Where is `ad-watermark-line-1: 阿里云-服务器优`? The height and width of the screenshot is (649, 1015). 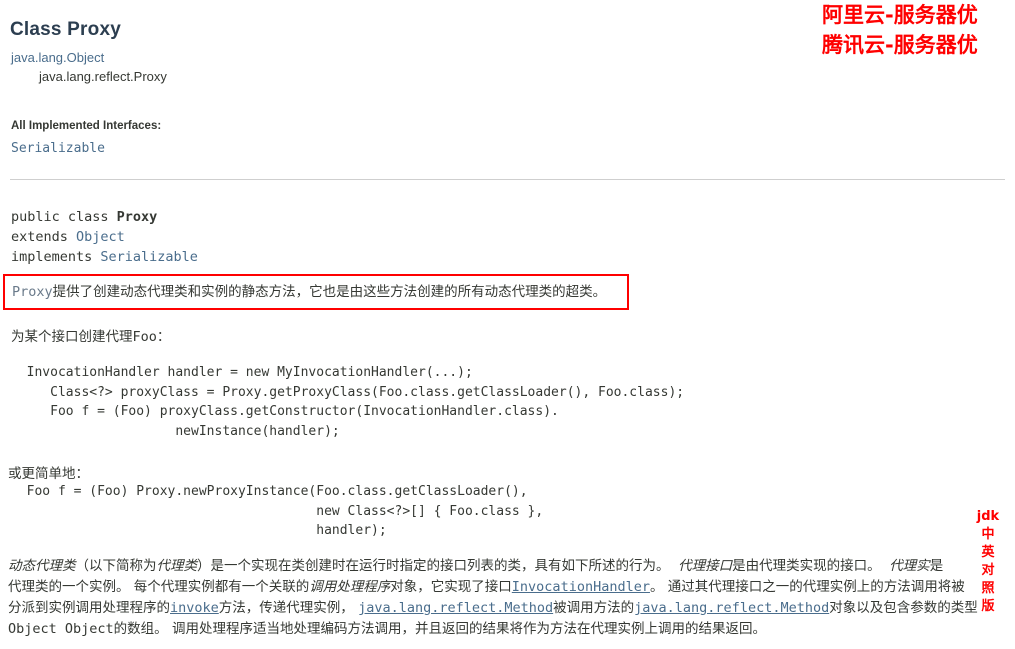
ad-watermark-line-1: 阿里云-服务器优 is located at coordinates (900, 15).